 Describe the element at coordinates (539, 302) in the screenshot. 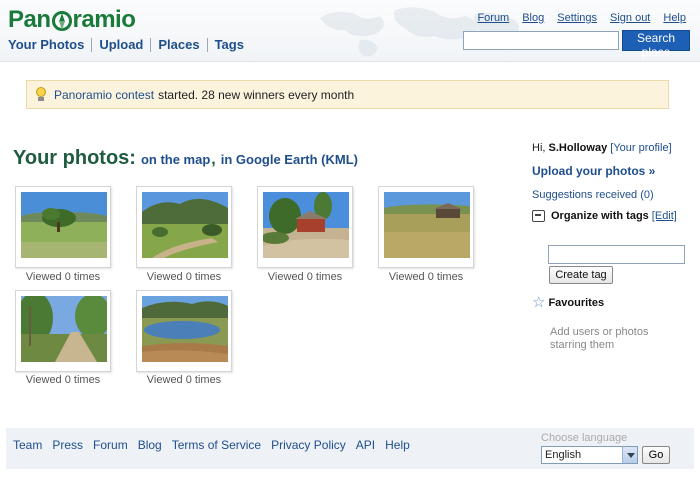

I see `star-icon: ☆` at that location.